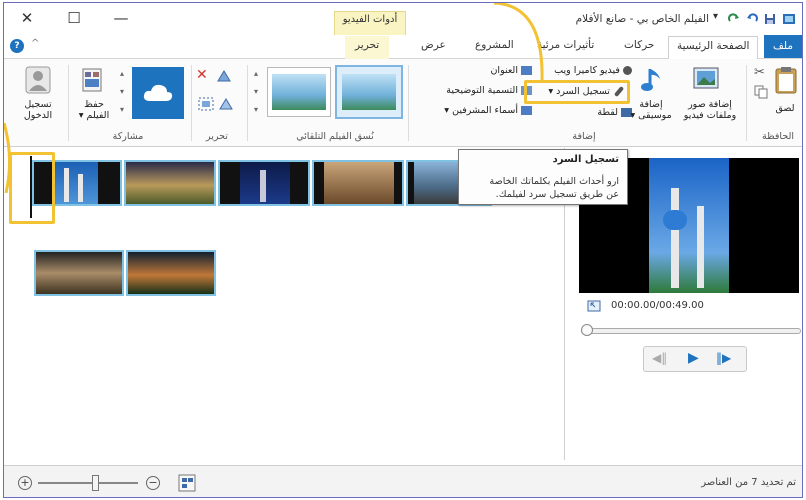 The height and width of the screenshot is (500, 806). What do you see at coordinates (693, 358) in the screenshot?
I see `play-icon: ▶` at bounding box center [693, 358].